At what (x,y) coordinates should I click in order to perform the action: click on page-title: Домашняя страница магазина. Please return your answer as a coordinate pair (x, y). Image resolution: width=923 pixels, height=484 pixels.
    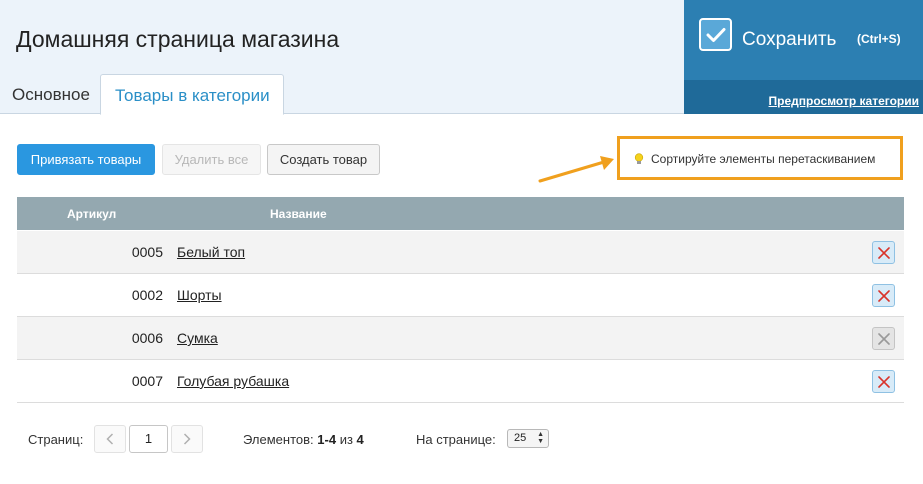
    Looking at the image, I should click on (178, 39).